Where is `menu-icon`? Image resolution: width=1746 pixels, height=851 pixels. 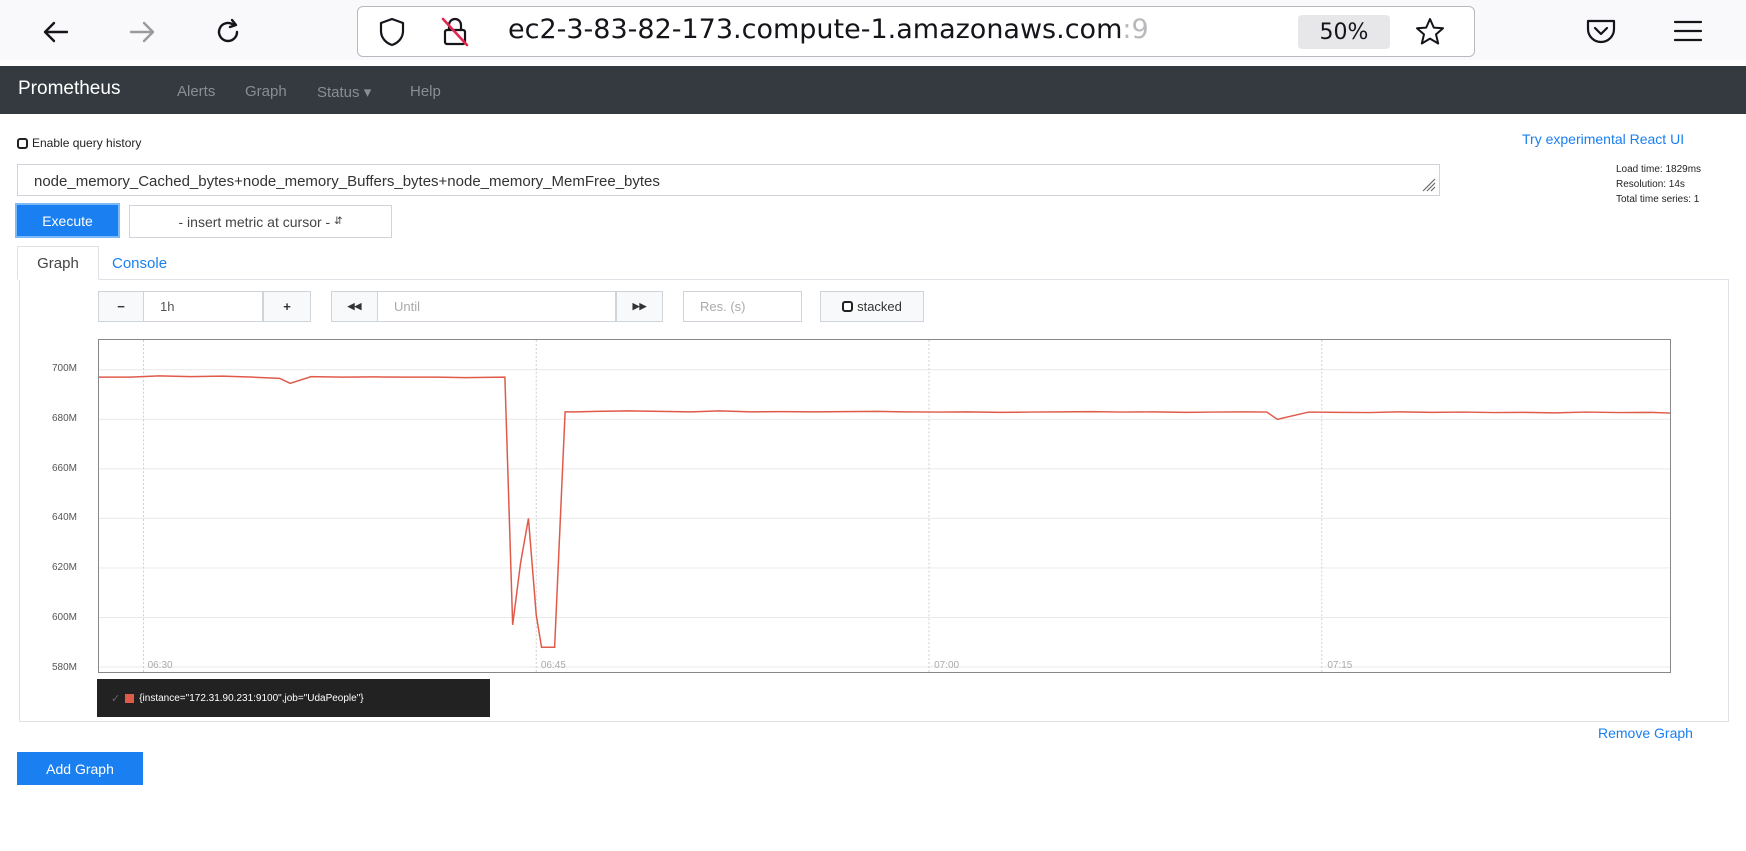
menu-icon is located at coordinates (1688, 33).